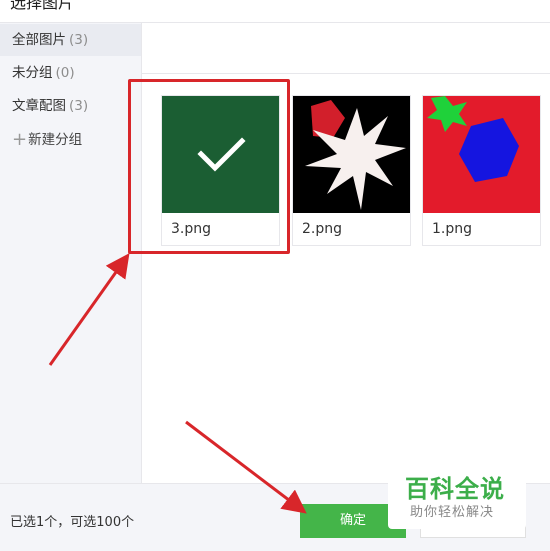 The width and height of the screenshot is (550, 551). Describe the element at coordinates (452, 229) in the screenshot. I see `image-filename: 1.png` at that location.